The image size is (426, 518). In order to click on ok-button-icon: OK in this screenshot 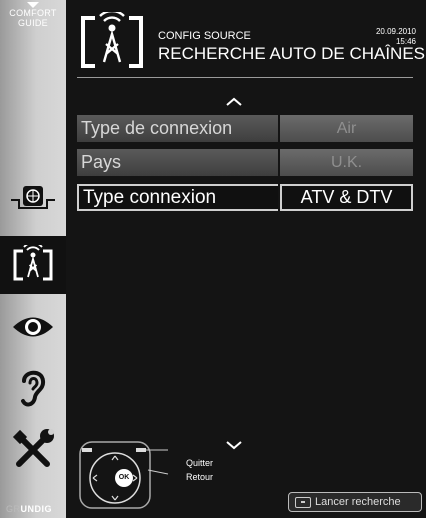, I will do `click(124, 478)`.